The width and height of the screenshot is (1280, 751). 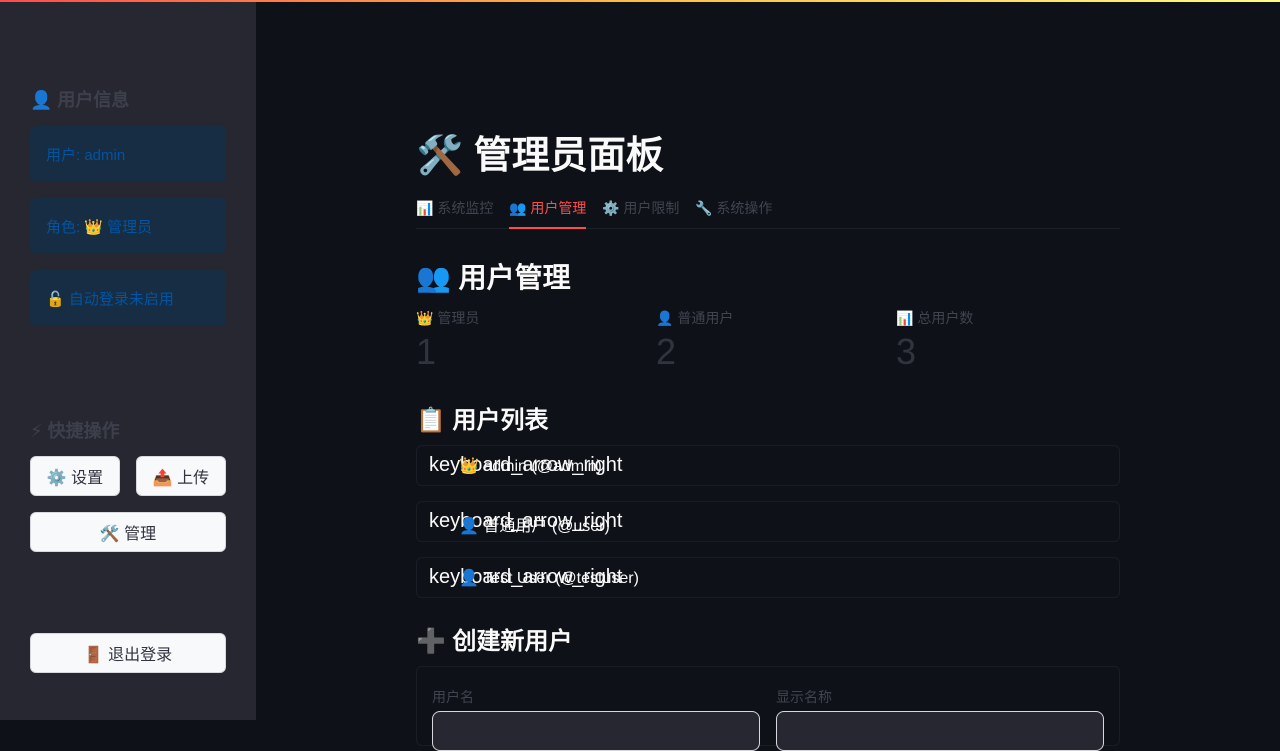 I want to click on user-row-label: 👑 admin (@admin), so click(x=530, y=466).